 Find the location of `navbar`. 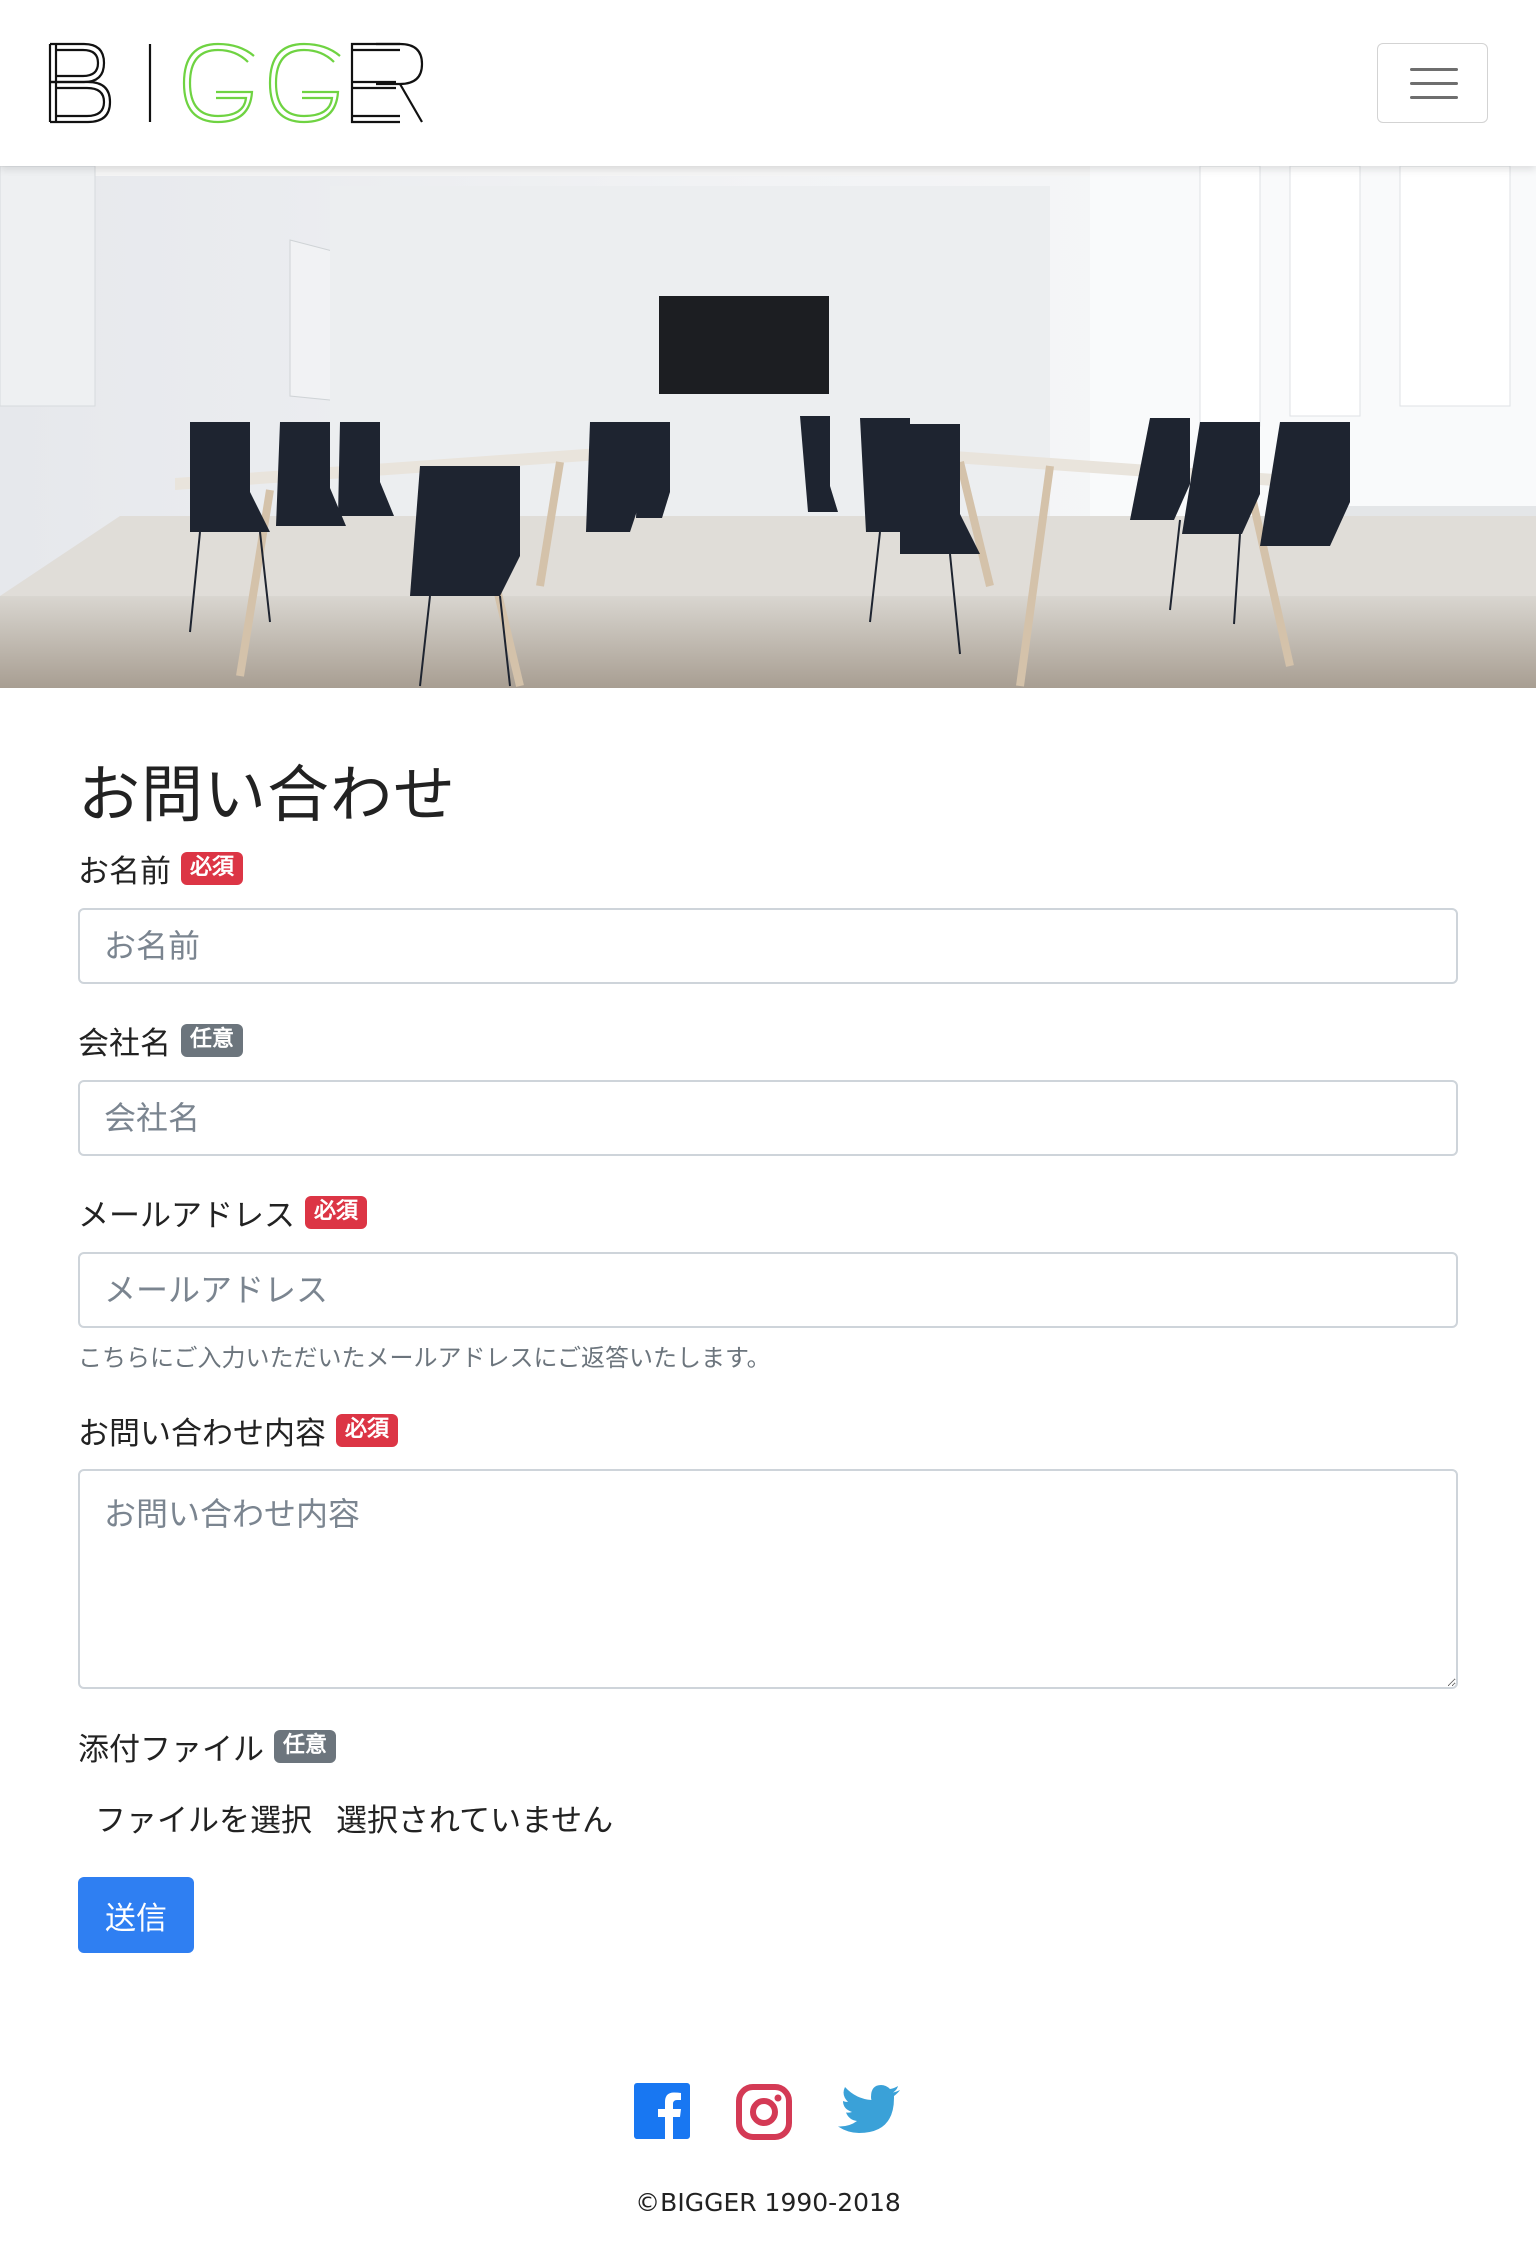

navbar is located at coordinates (768, 83).